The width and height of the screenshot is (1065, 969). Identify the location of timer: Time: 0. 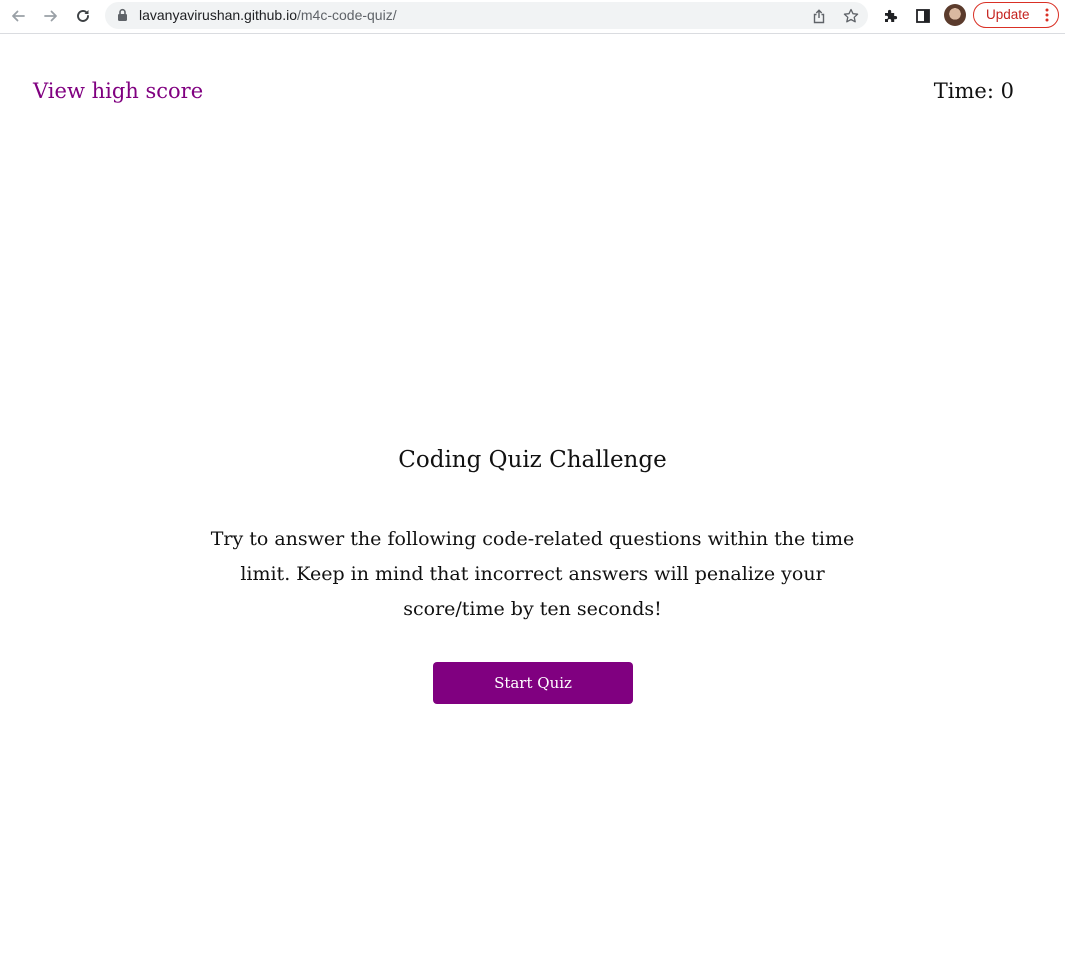
(974, 91).